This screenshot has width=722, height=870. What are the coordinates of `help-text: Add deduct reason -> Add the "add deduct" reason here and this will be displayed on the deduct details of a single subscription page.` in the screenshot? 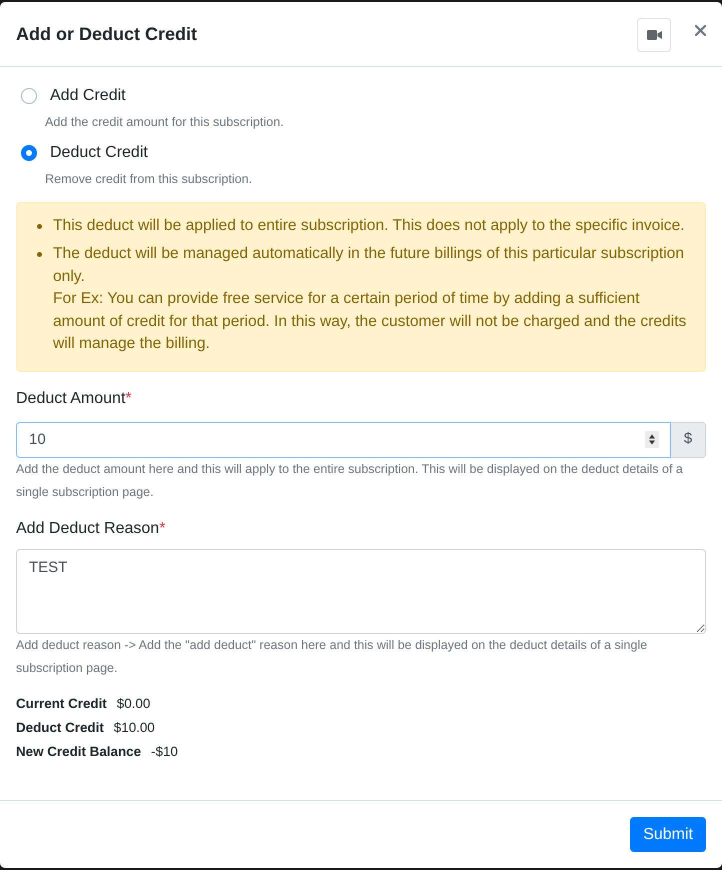 It's located at (332, 656).